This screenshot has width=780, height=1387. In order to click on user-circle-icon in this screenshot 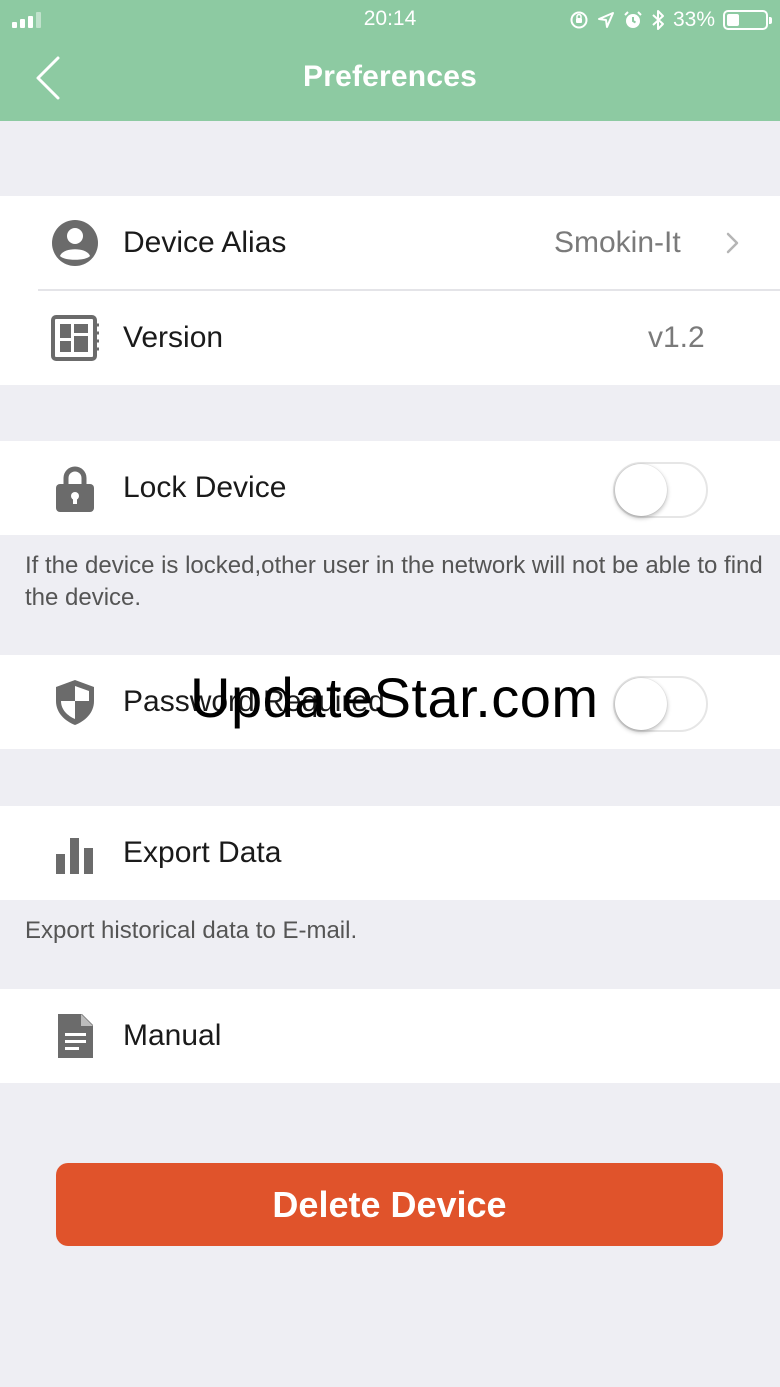, I will do `click(75, 243)`.